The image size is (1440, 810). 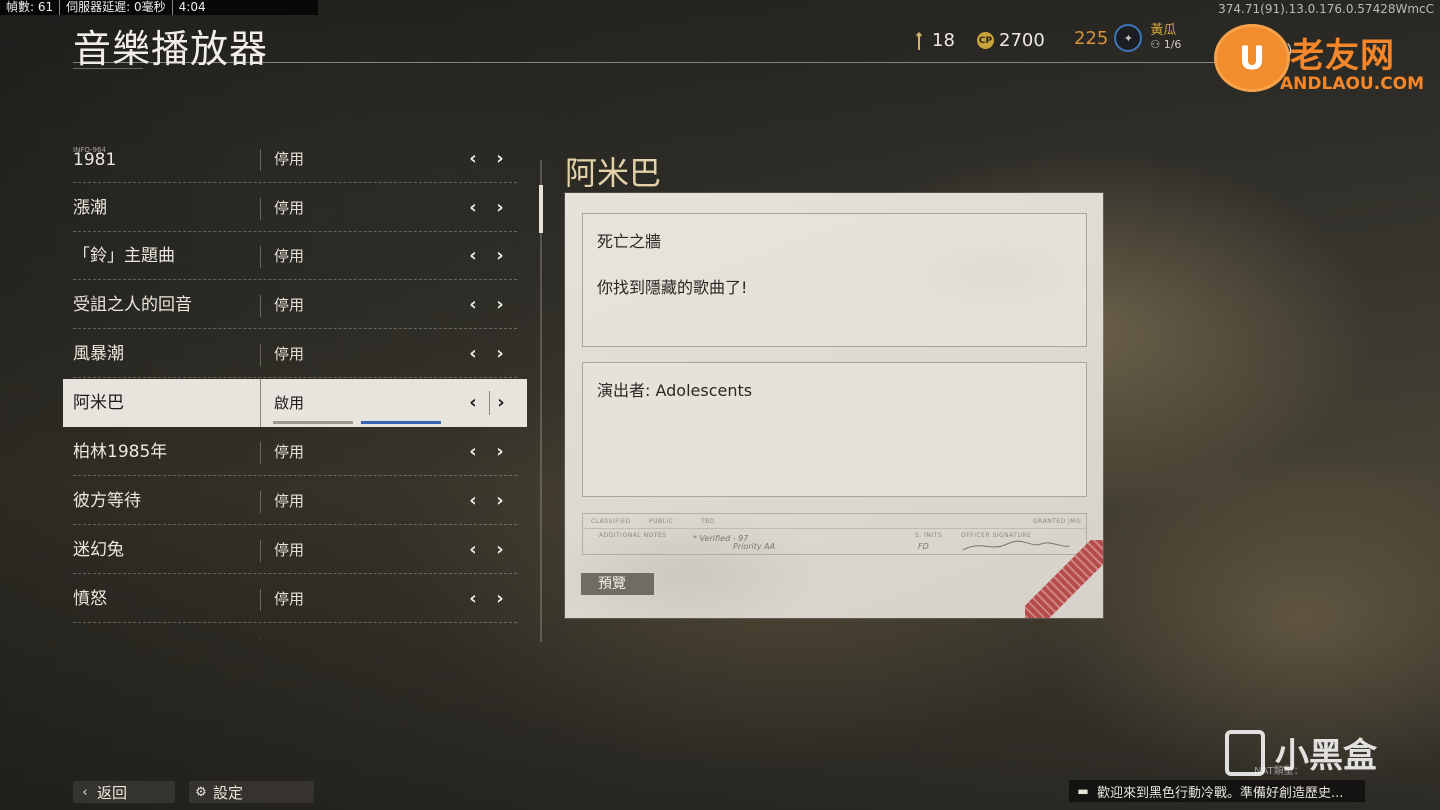 I want to click on player-name: 黃瓜, so click(x=1163, y=30).